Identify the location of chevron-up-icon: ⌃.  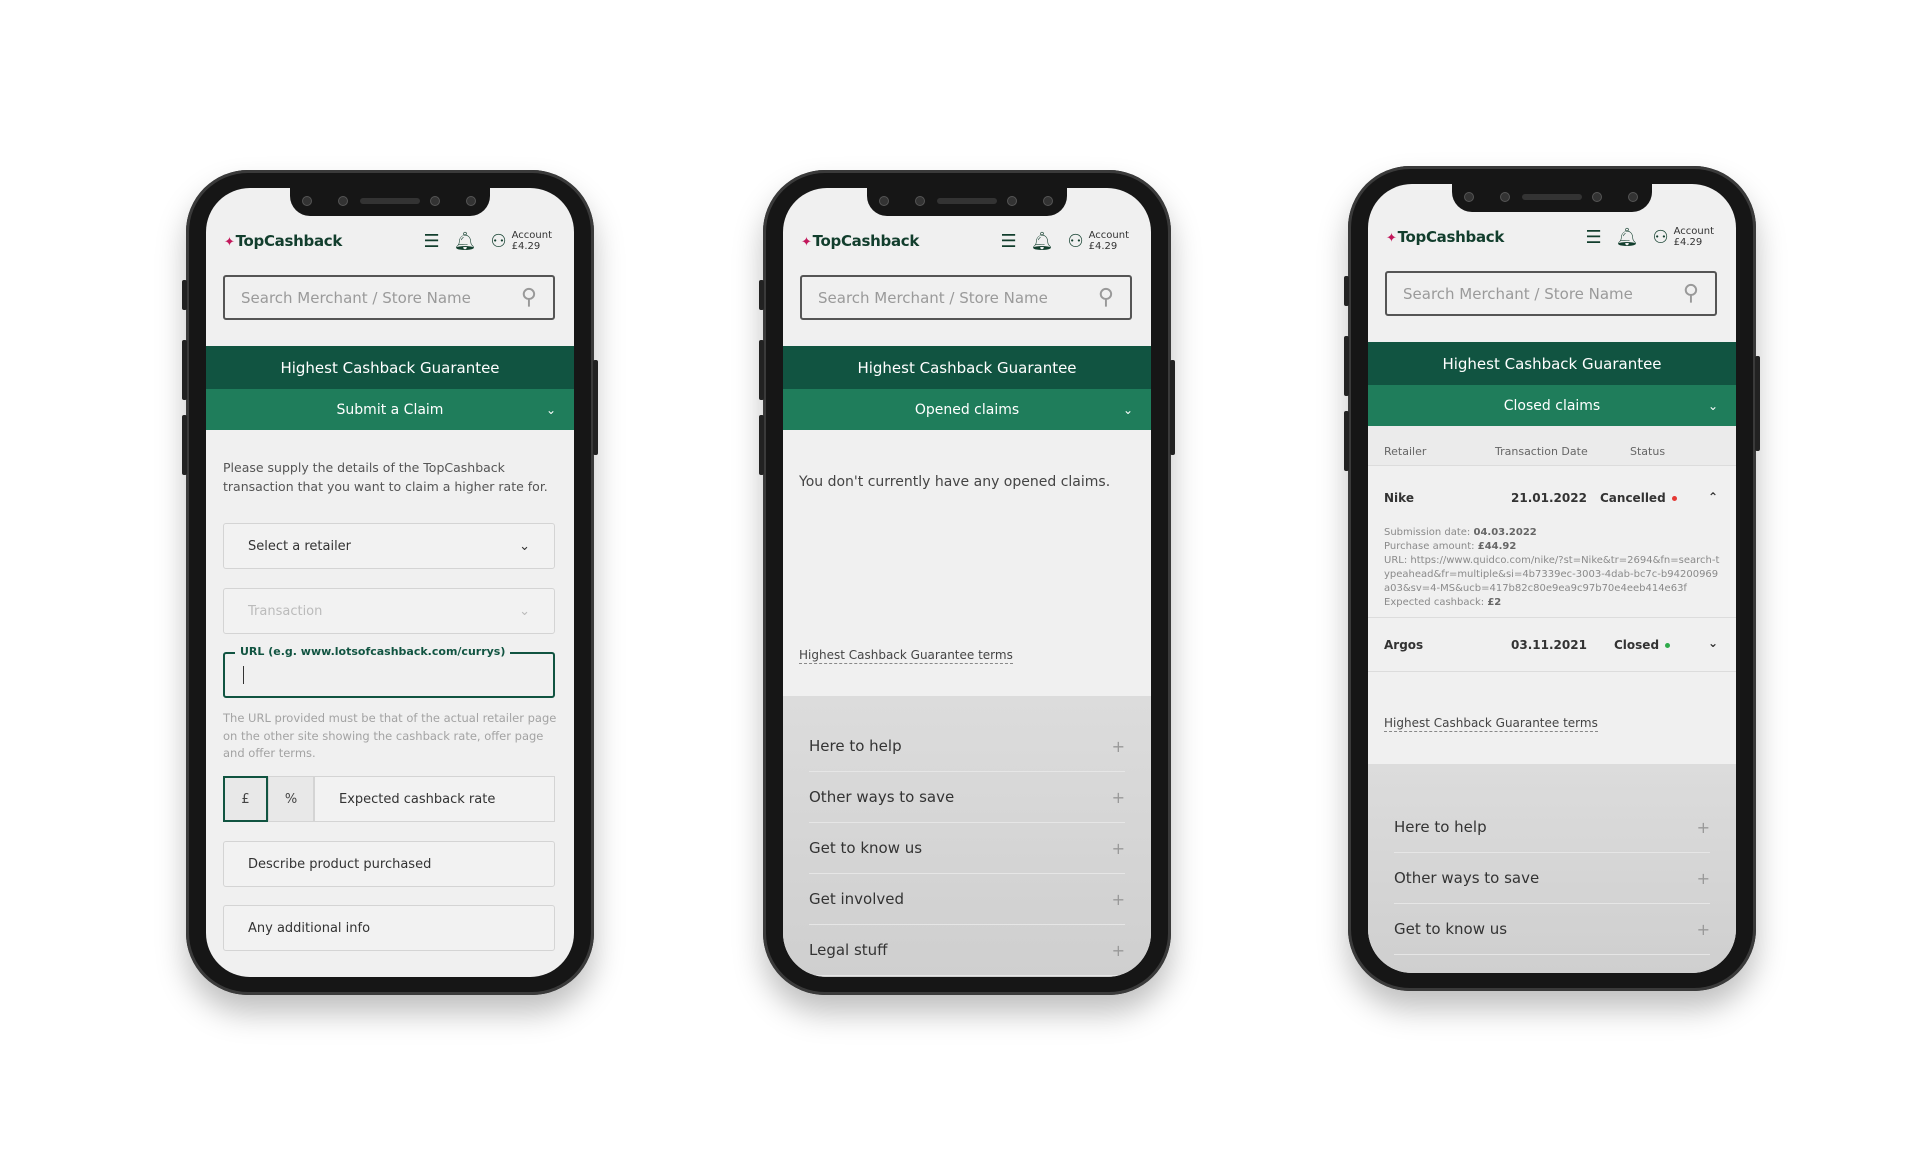
(1713, 497).